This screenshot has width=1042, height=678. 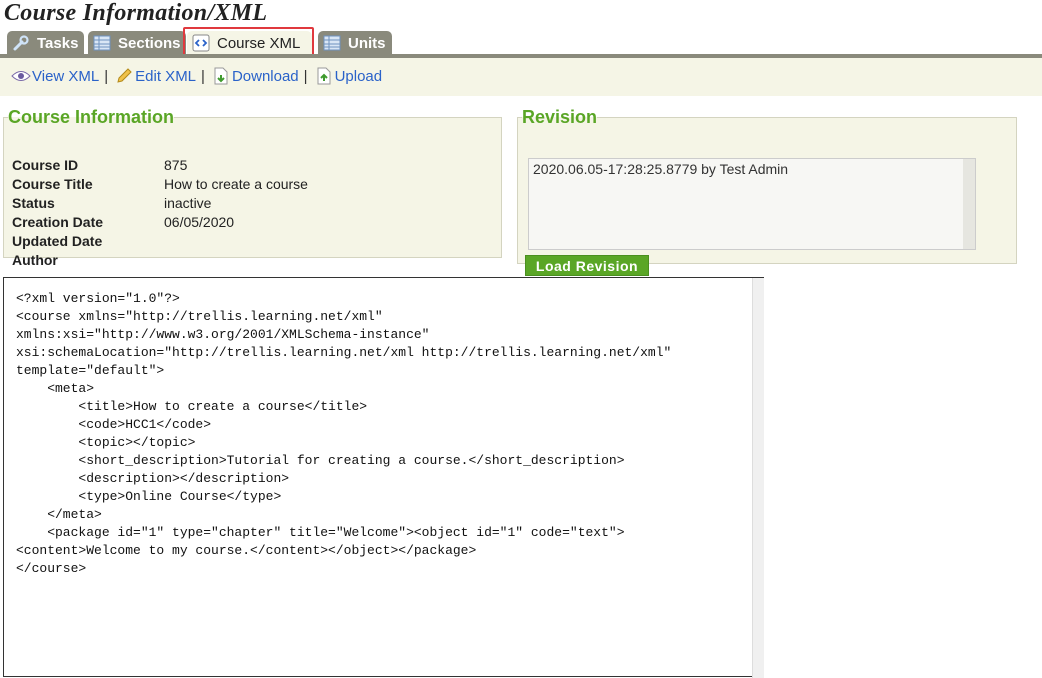 I want to click on course-id-value: 875, so click(x=176, y=165).